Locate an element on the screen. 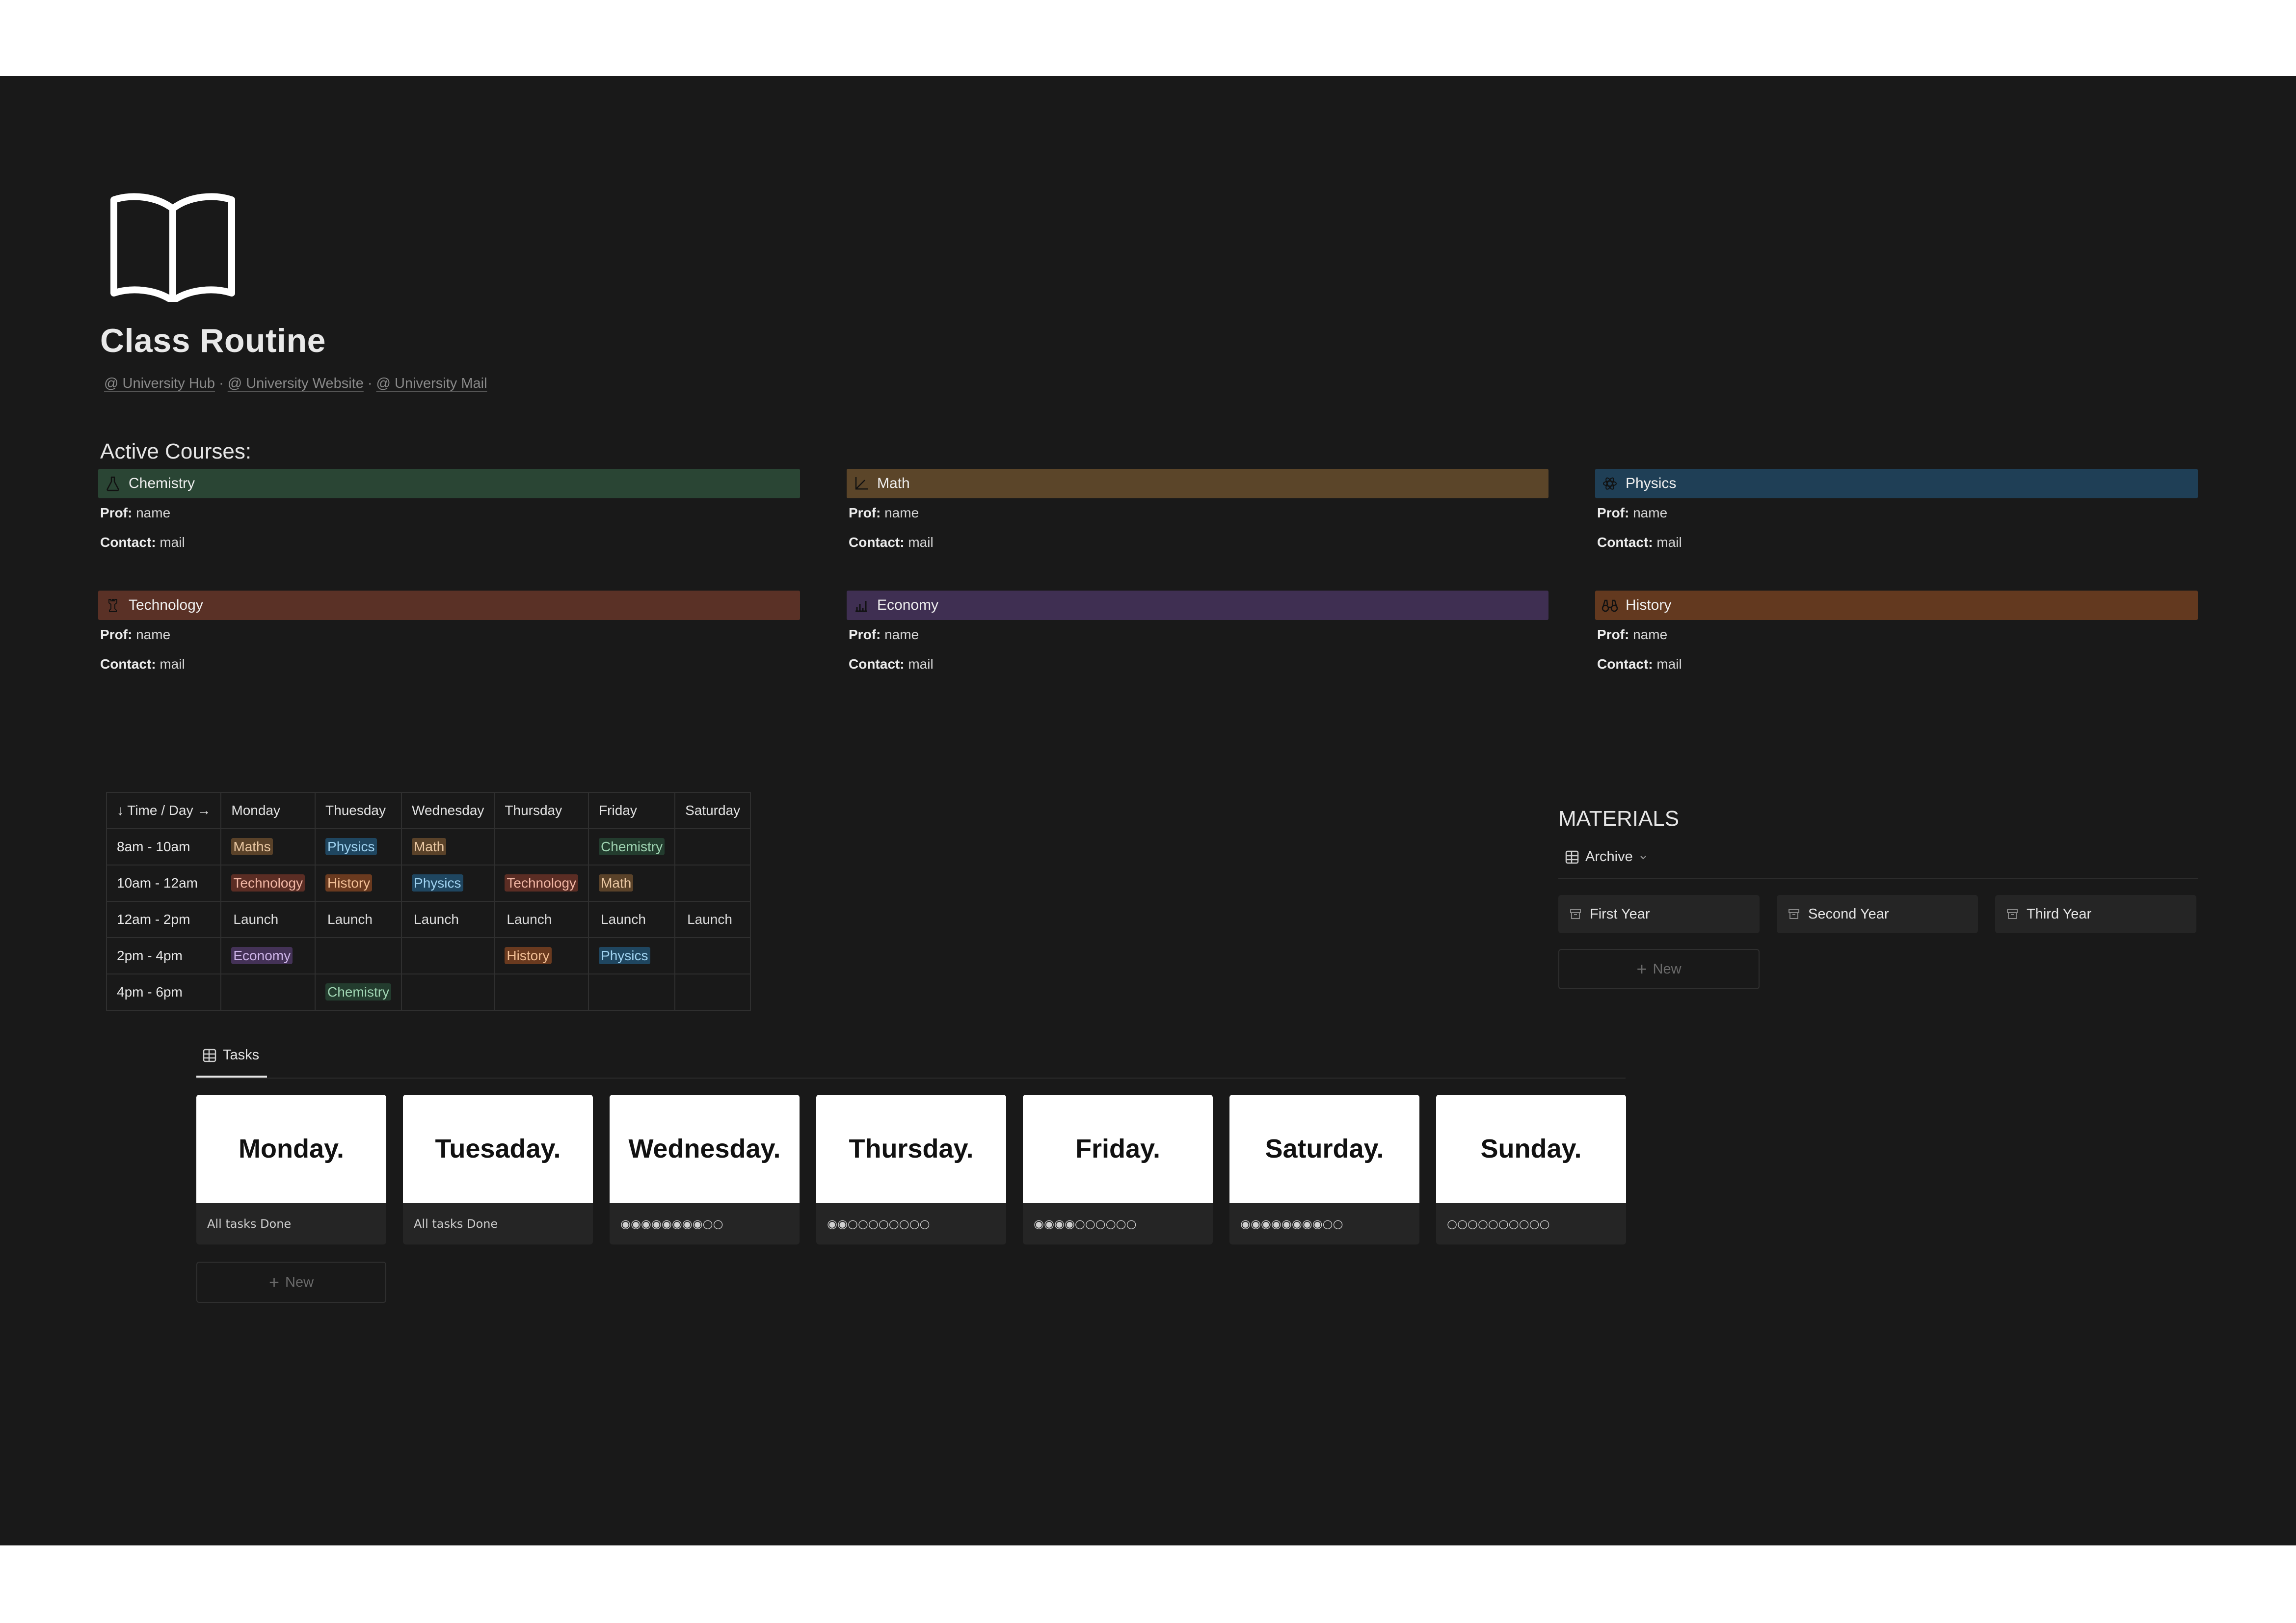 This screenshot has width=2296, height=1623. course-header: Physics is located at coordinates (1896, 483).